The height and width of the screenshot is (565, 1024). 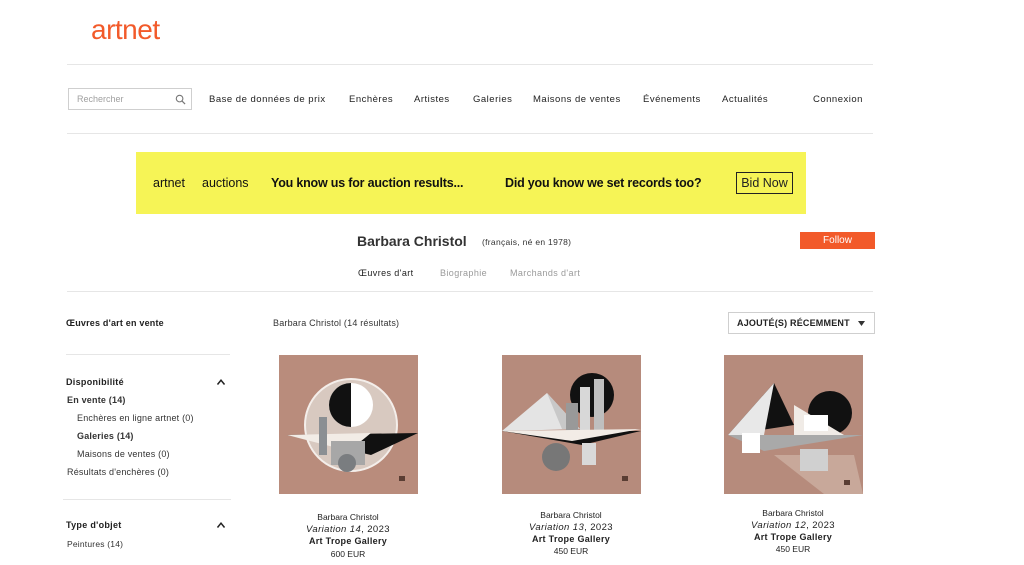 What do you see at coordinates (861, 323) in the screenshot?
I see `caret-down-icon` at bounding box center [861, 323].